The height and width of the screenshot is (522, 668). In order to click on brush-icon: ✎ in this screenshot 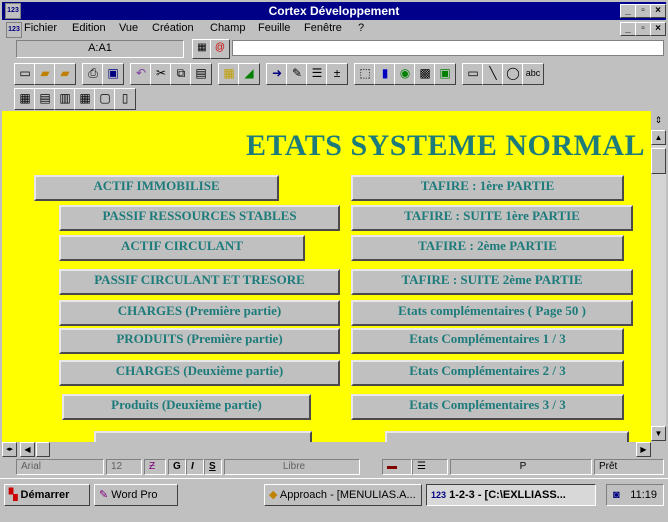, I will do `click(297, 74)`.